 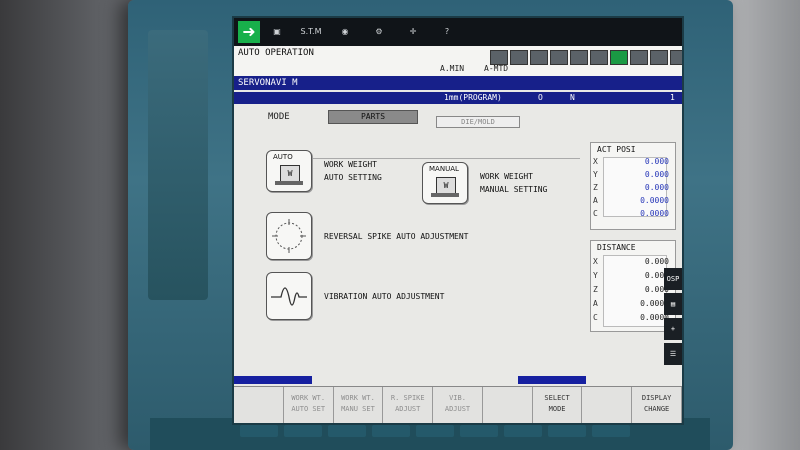 What do you see at coordinates (355, 296) in the screenshot?
I see `feature-vibration: VIBRATION AUTO ADJUSTMENT` at bounding box center [355, 296].